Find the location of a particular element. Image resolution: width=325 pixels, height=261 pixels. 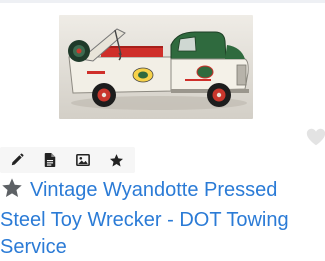

image-icon is located at coordinates (83, 160).